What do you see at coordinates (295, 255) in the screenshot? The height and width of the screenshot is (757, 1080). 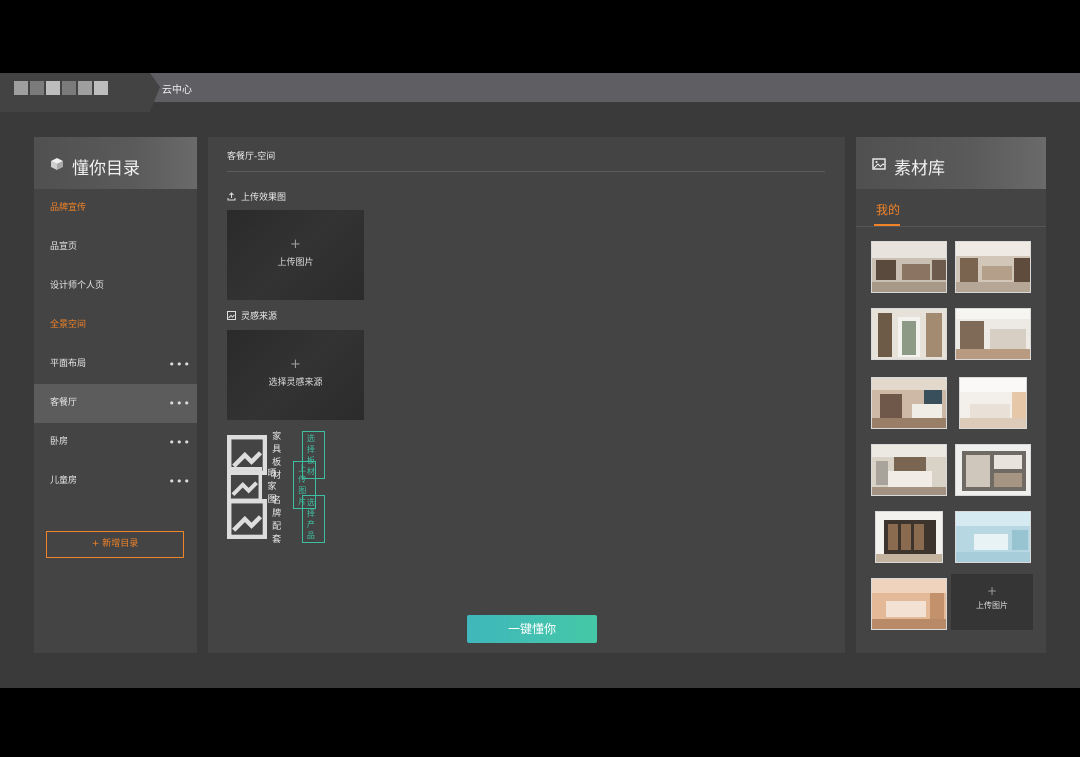 I see `upload-render-box: + 上传图片` at bounding box center [295, 255].